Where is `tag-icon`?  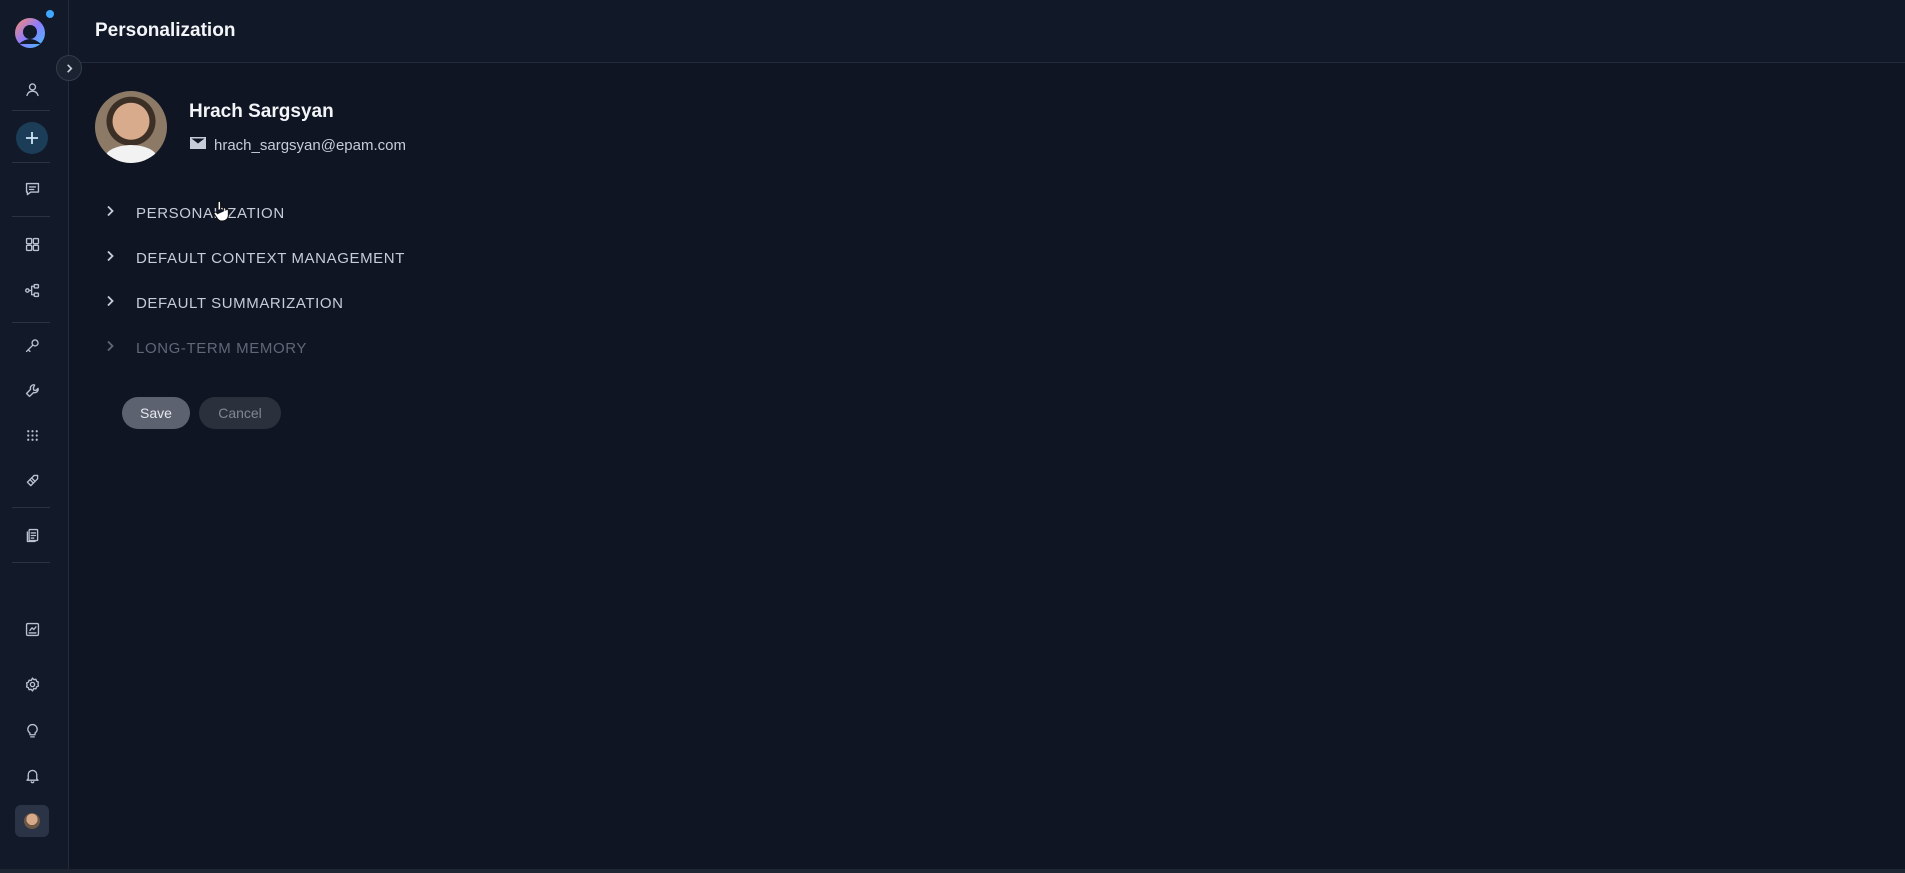 tag-icon is located at coordinates (32, 480).